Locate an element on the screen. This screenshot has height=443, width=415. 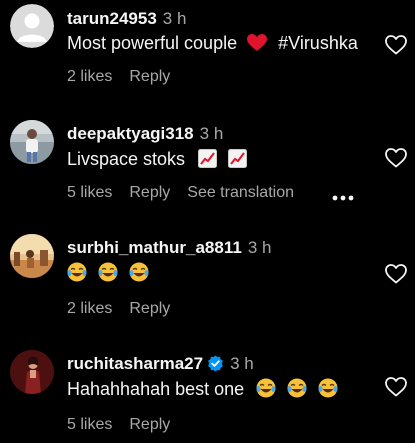
comment-body: Livspace stoks is located at coordinates (126, 159).